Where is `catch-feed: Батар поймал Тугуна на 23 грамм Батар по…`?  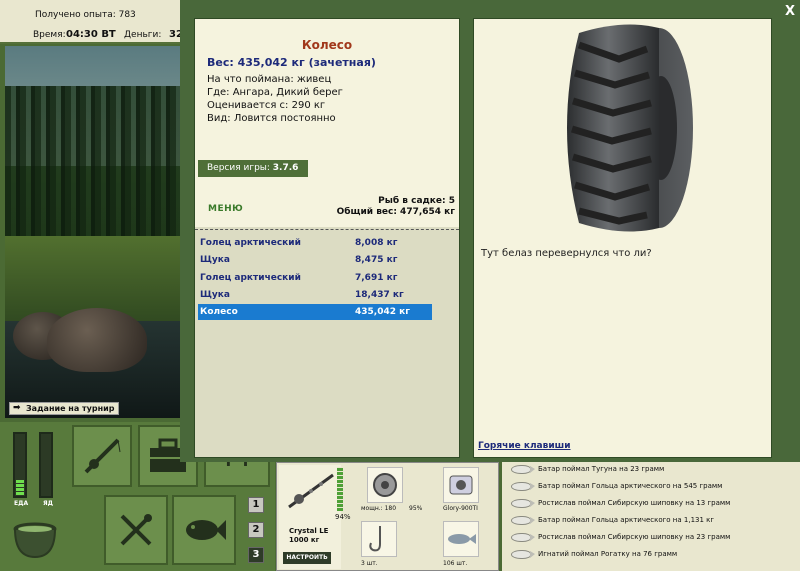 catch-feed: Батар поймал Тугуна на 23 грамм Батар по… is located at coordinates (651, 516).